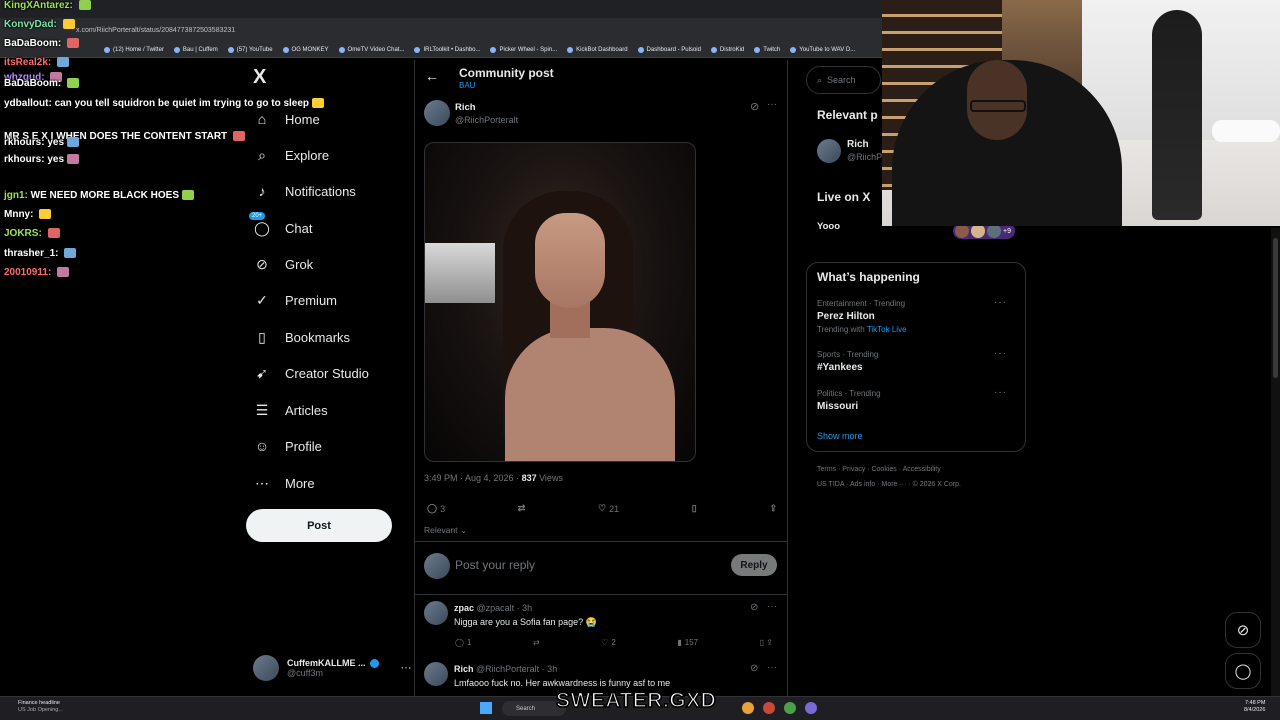 This screenshot has height=720, width=1280. What do you see at coordinates (597, 49) in the screenshot?
I see `bookmark-item: KickBot Dashboard` at bounding box center [597, 49].